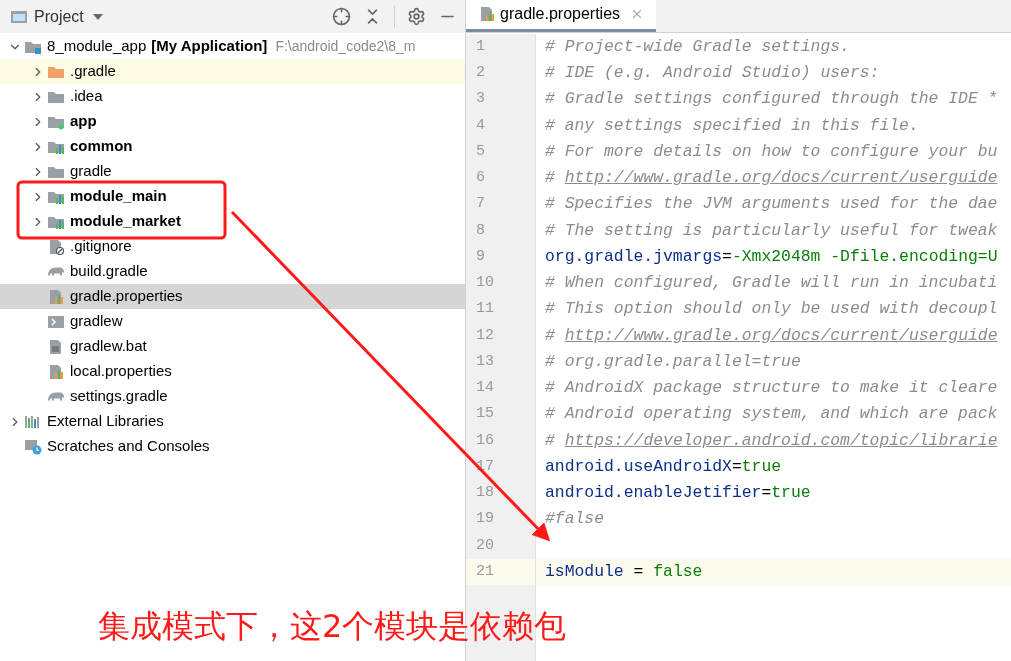  I want to click on code-line: android.enableJetifier=true, so click(678, 493).